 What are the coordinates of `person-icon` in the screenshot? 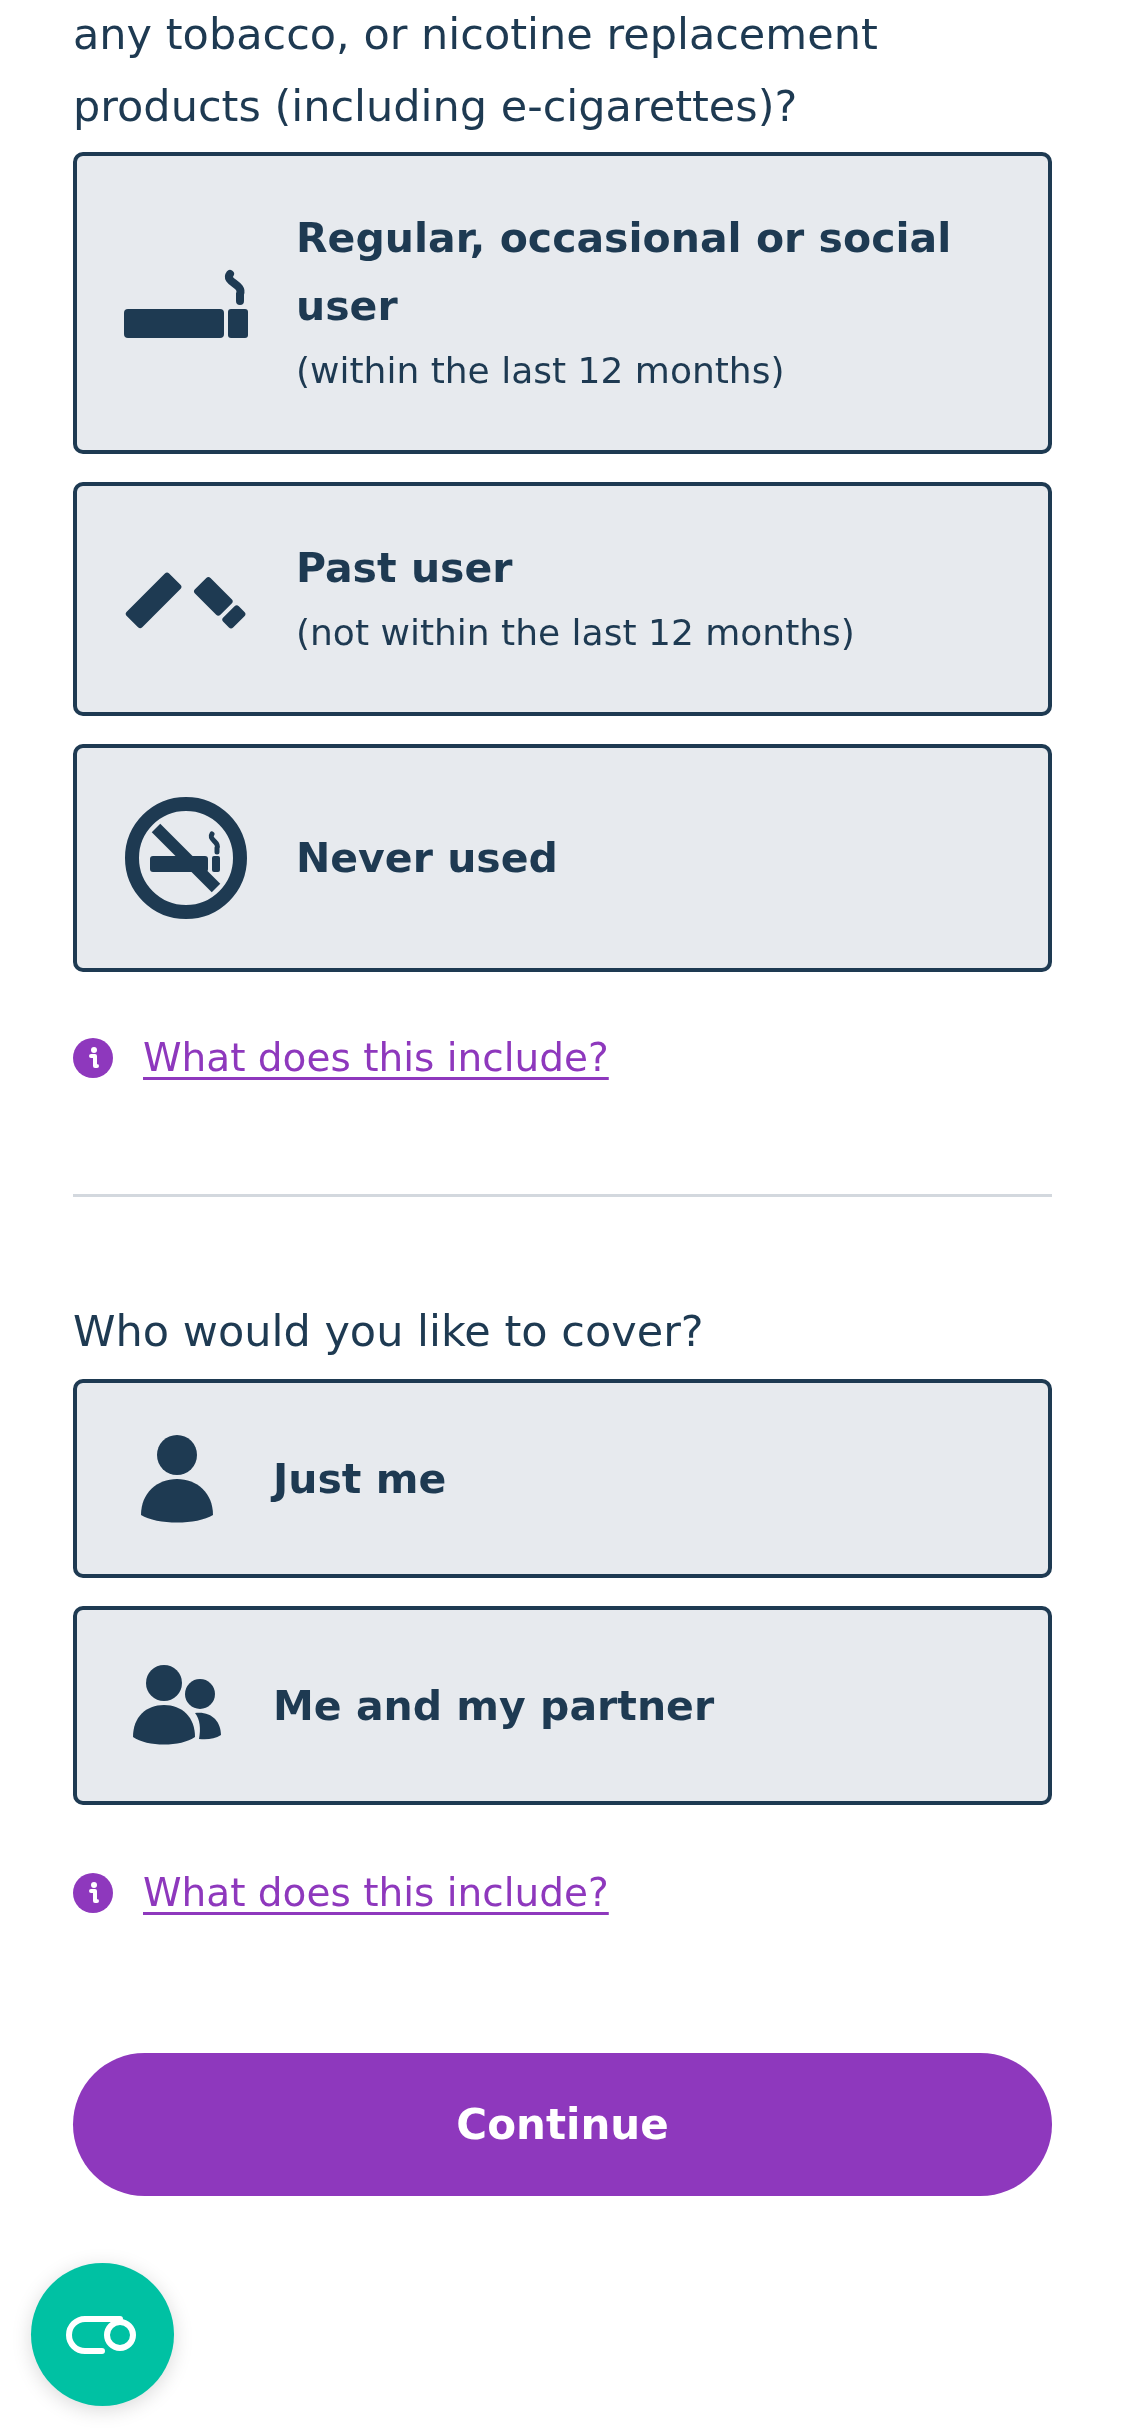 It's located at (177, 1478).